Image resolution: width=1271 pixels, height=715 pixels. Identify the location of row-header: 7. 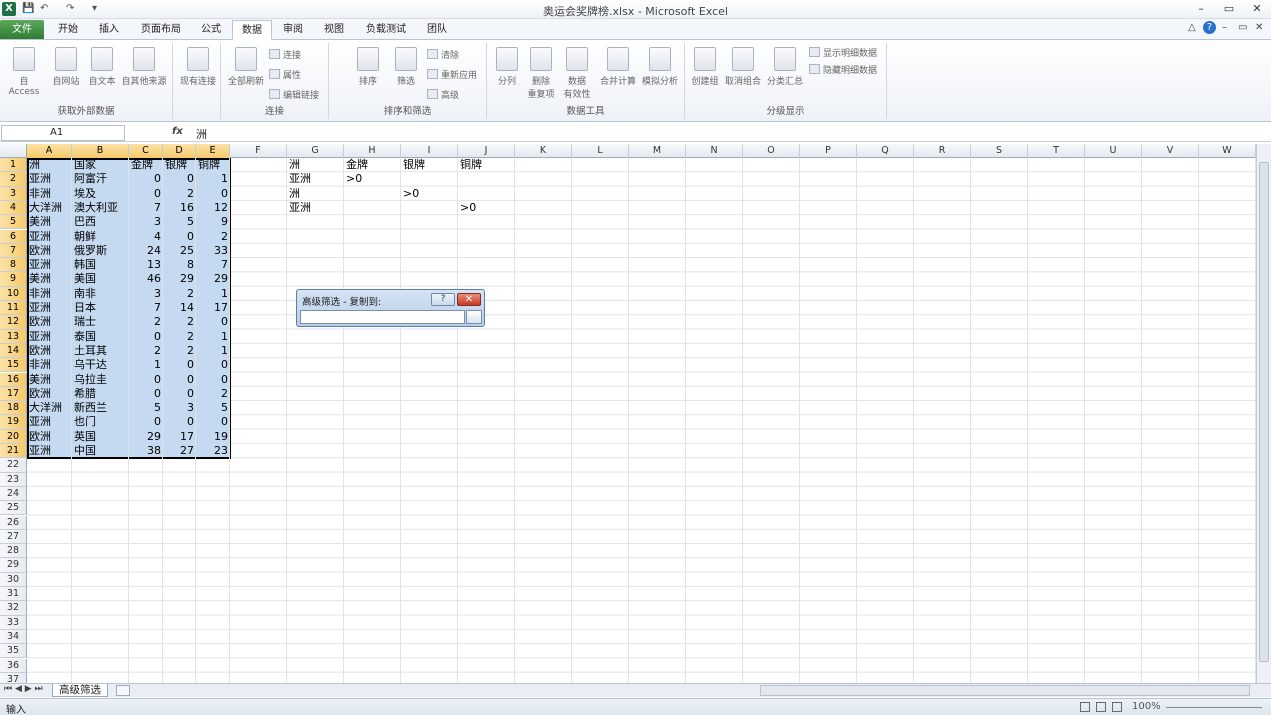
(13, 251).